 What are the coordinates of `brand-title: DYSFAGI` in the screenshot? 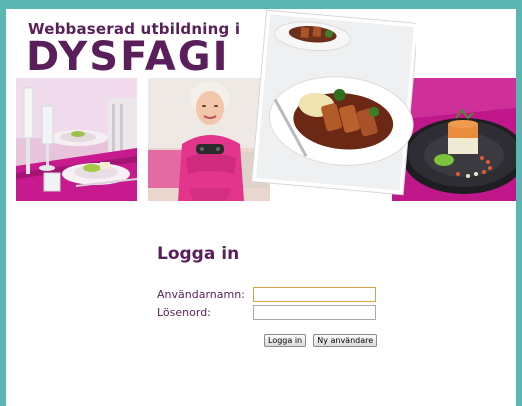 It's located at (128, 57).